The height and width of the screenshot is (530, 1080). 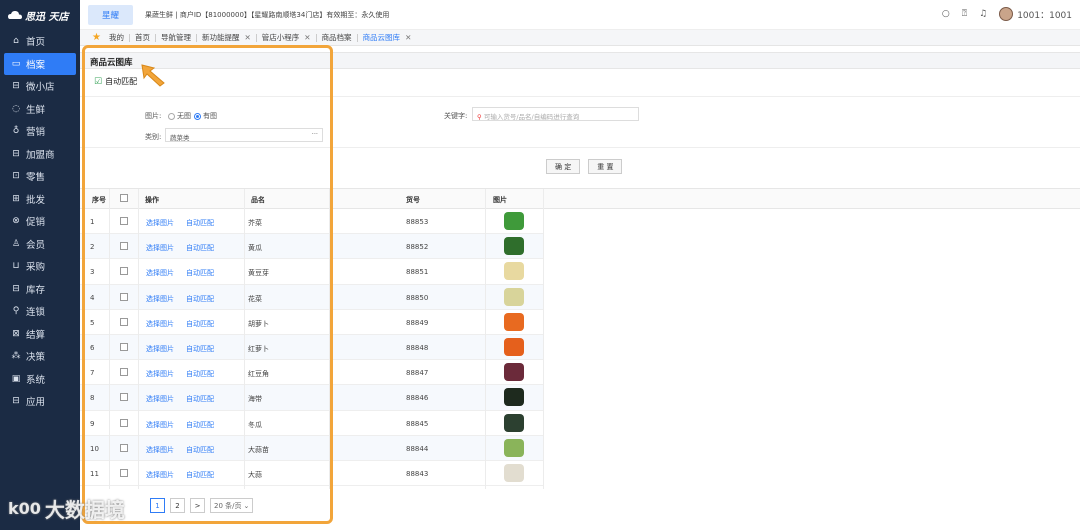 I want to click on tab-2: 导航管理, so click(x=176, y=37).